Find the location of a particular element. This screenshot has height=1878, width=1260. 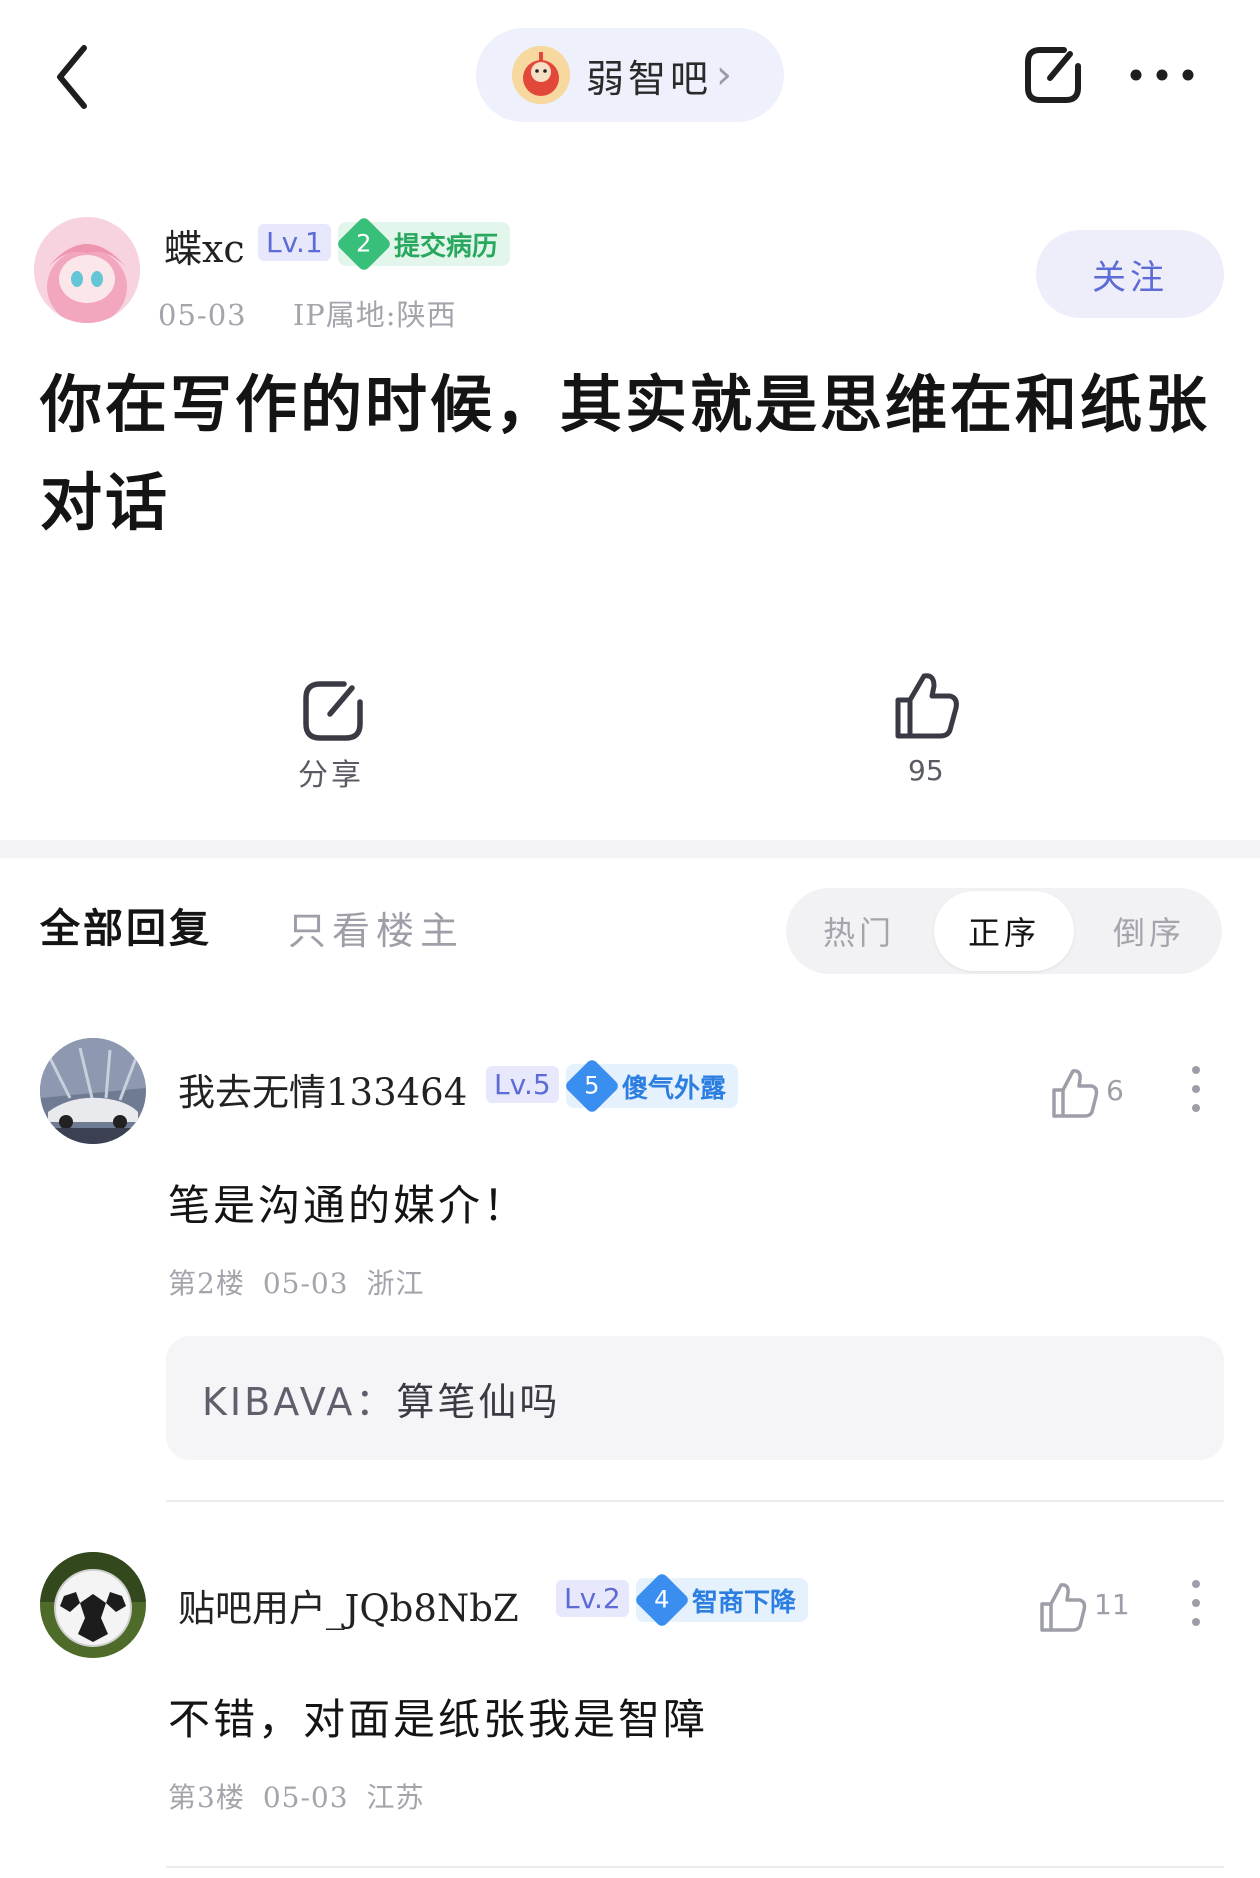

author-meta: 05-03 IP属地:陕西 is located at coordinates (307, 313).